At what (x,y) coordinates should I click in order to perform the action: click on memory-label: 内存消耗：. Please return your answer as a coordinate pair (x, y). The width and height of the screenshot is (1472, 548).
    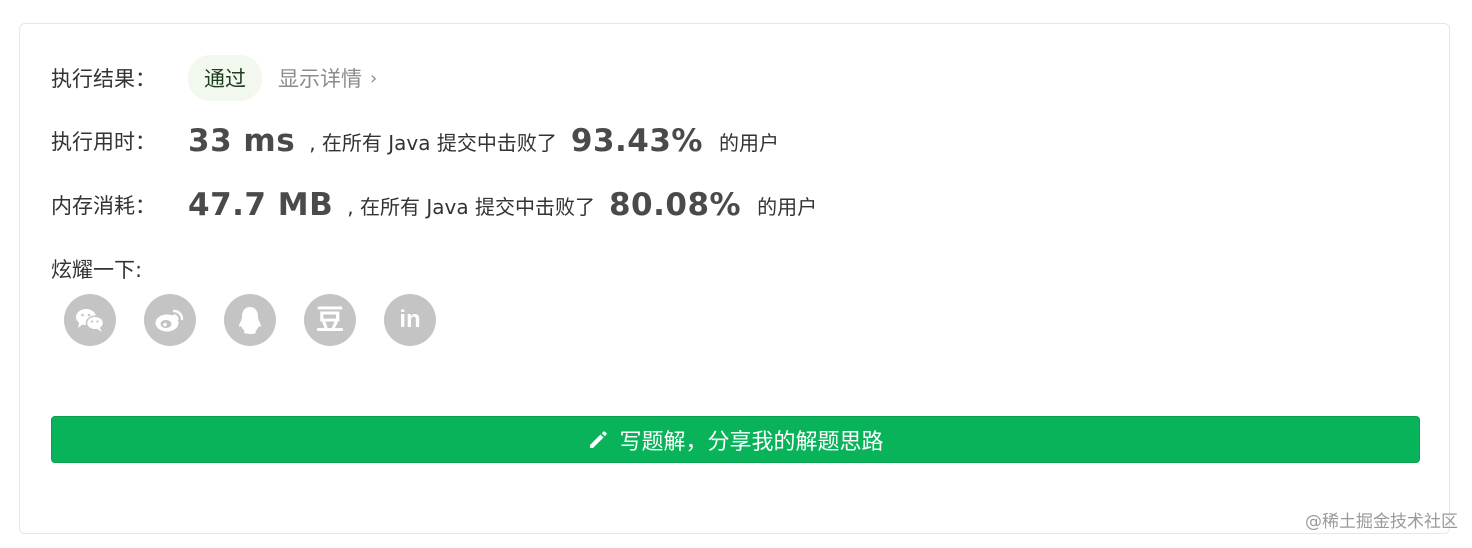
    Looking at the image, I should click on (103, 206).